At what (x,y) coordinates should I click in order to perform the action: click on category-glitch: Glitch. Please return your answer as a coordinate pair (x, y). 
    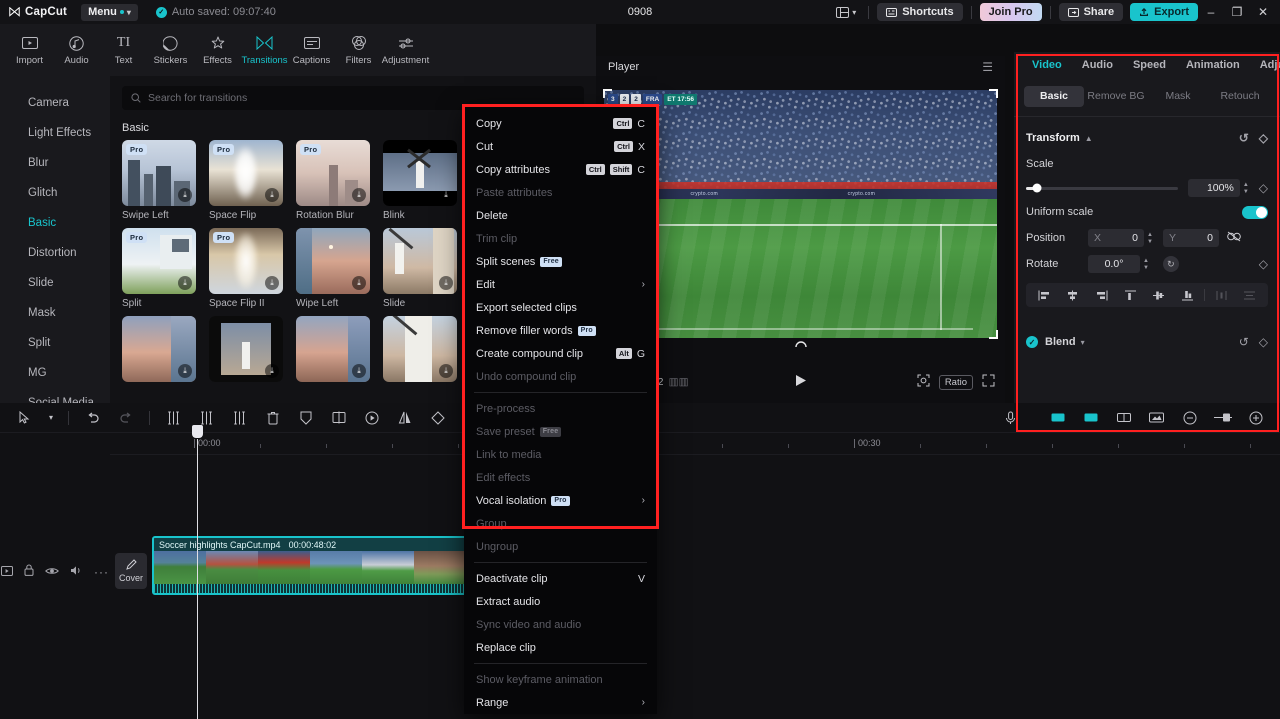
    Looking at the image, I should click on (55, 193).